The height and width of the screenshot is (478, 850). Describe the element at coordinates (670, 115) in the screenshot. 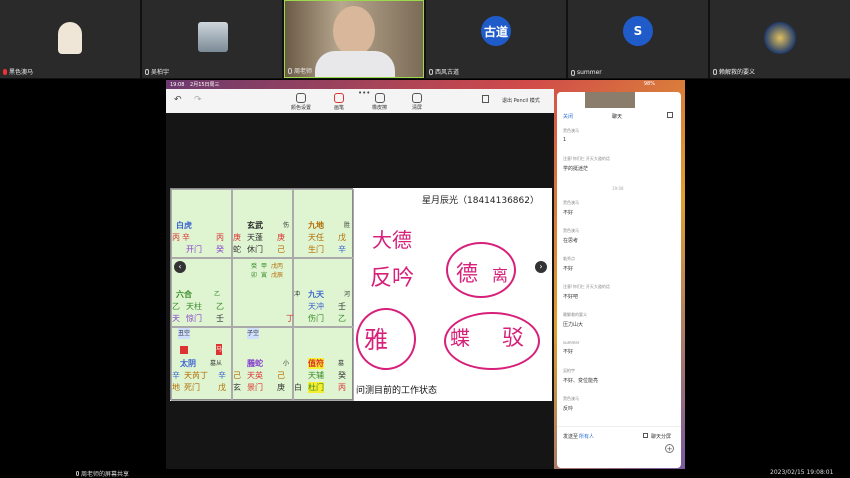

I see `chat-settings-icon` at that location.